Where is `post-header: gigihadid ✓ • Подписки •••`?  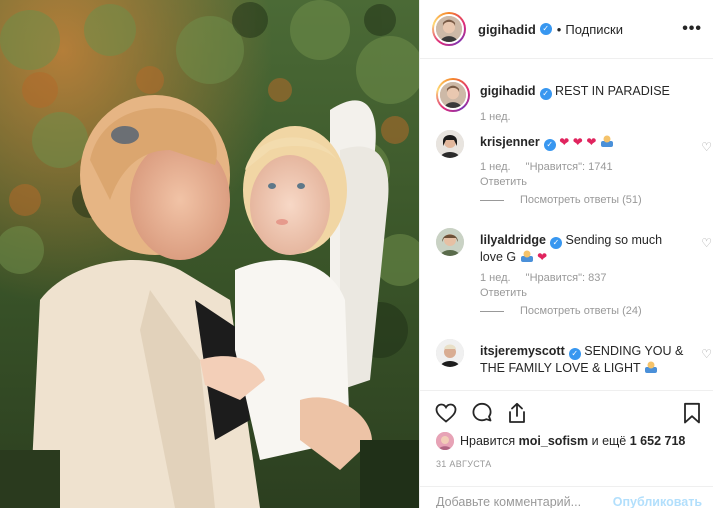
post-header: gigihadid ✓ • Подписки ••• is located at coordinates (566, 29).